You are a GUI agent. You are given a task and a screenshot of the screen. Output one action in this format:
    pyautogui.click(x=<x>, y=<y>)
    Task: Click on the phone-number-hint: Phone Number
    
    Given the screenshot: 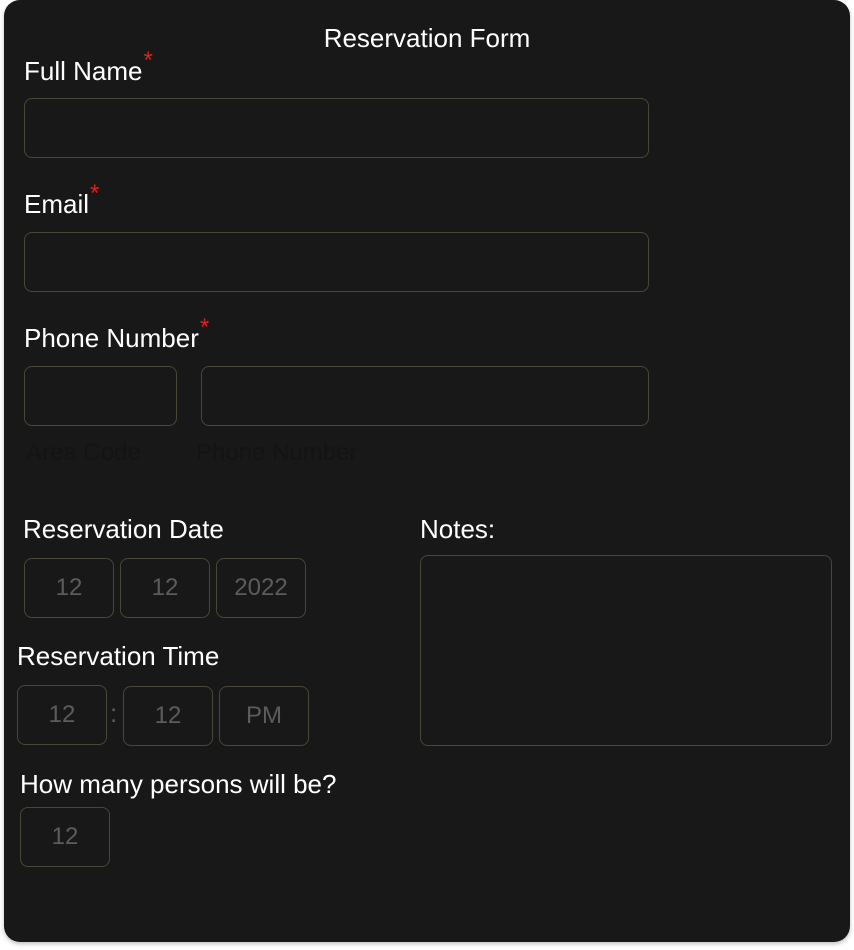 What is the action you would take?
    pyautogui.click(x=277, y=452)
    